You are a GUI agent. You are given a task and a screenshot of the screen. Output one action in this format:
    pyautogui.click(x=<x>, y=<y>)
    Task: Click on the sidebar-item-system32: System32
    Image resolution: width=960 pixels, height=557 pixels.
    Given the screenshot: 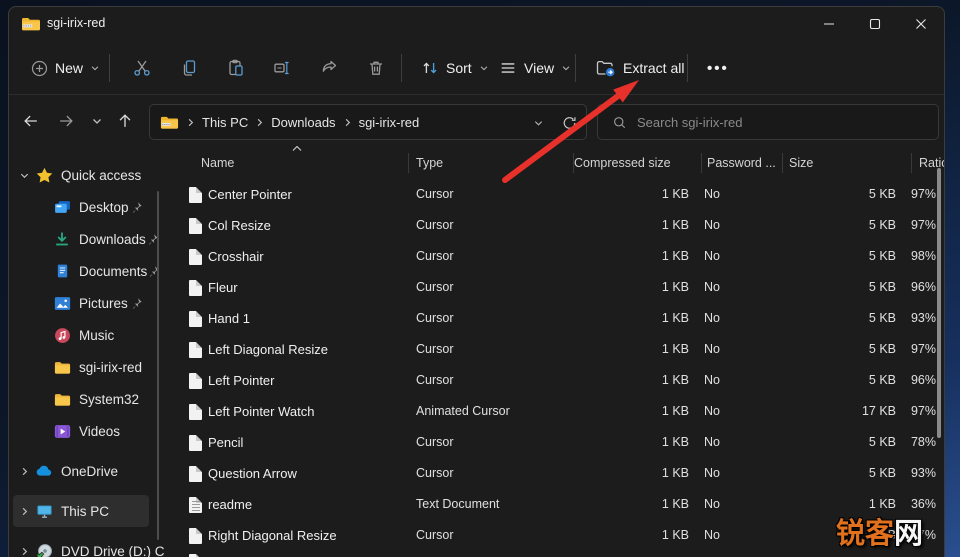 What is the action you would take?
    pyautogui.click(x=81, y=399)
    